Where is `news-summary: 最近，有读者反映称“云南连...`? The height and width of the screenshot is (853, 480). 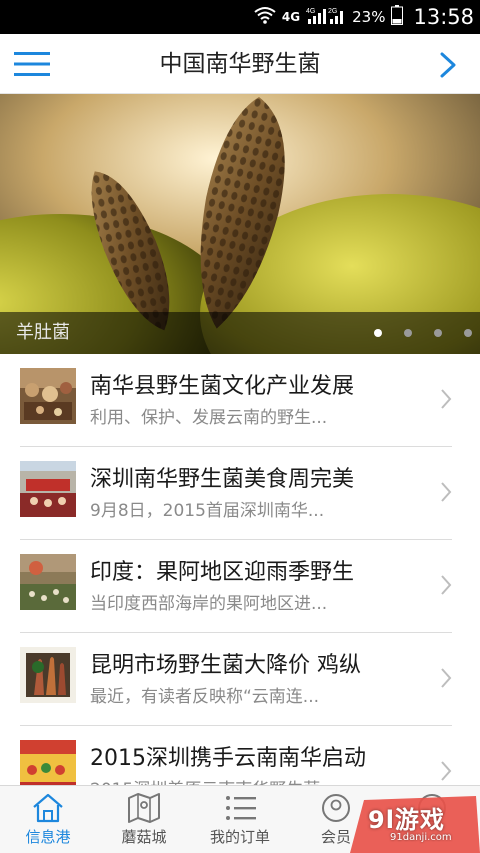 news-summary: 最近，有读者反映称“云南连... is located at coordinates (205, 697).